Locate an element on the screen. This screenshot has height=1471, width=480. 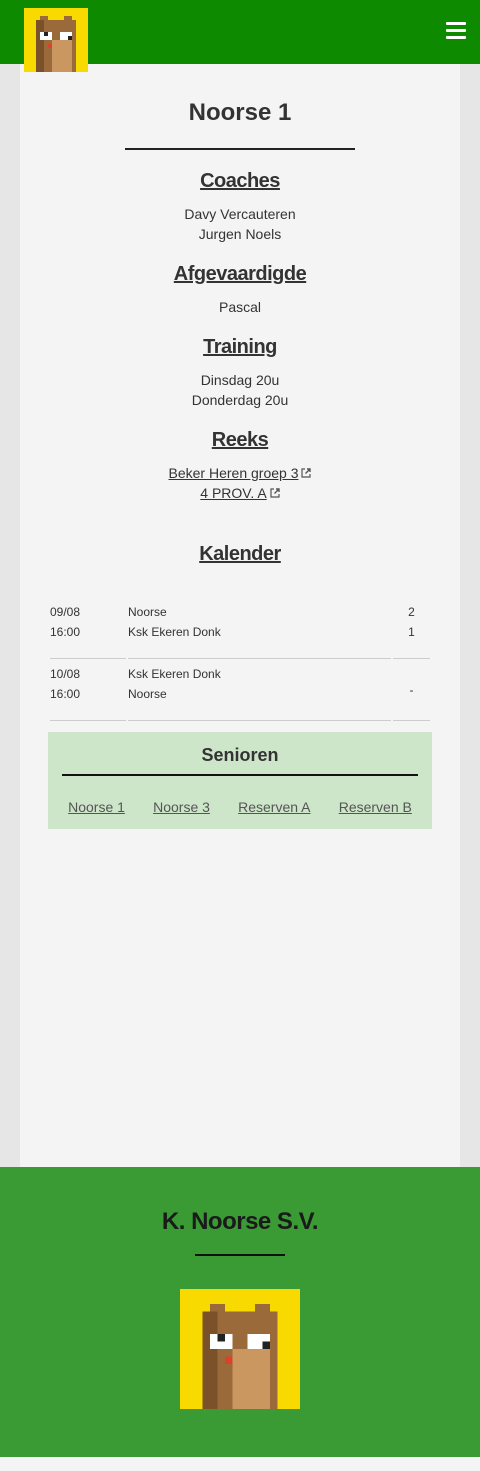
match-score: - is located at coordinates (411, 690).